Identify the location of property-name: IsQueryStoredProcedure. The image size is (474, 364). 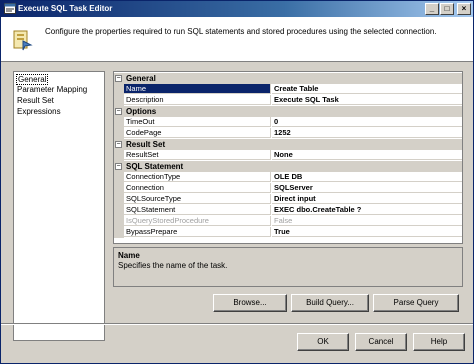
(197, 221).